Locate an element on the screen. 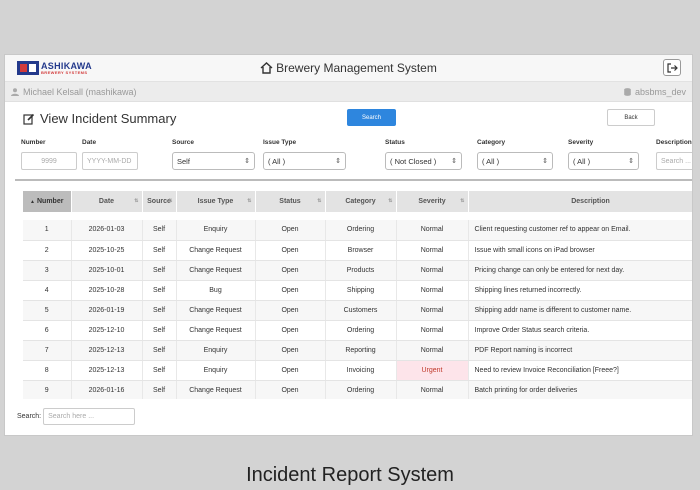 This screenshot has height=490, width=700. issue-type-select: ( All ) ⇕ is located at coordinates (304, 161).